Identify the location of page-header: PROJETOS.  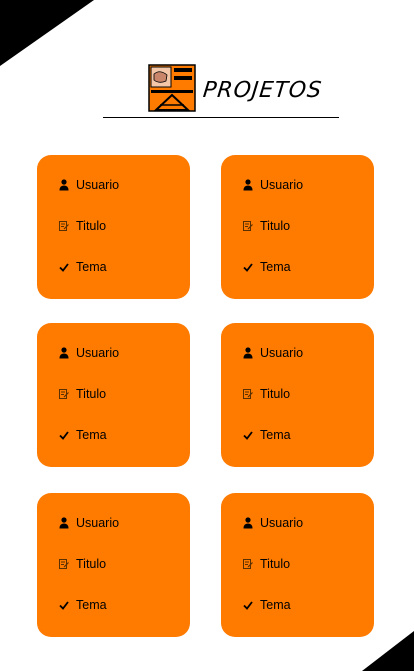
(221, 91).